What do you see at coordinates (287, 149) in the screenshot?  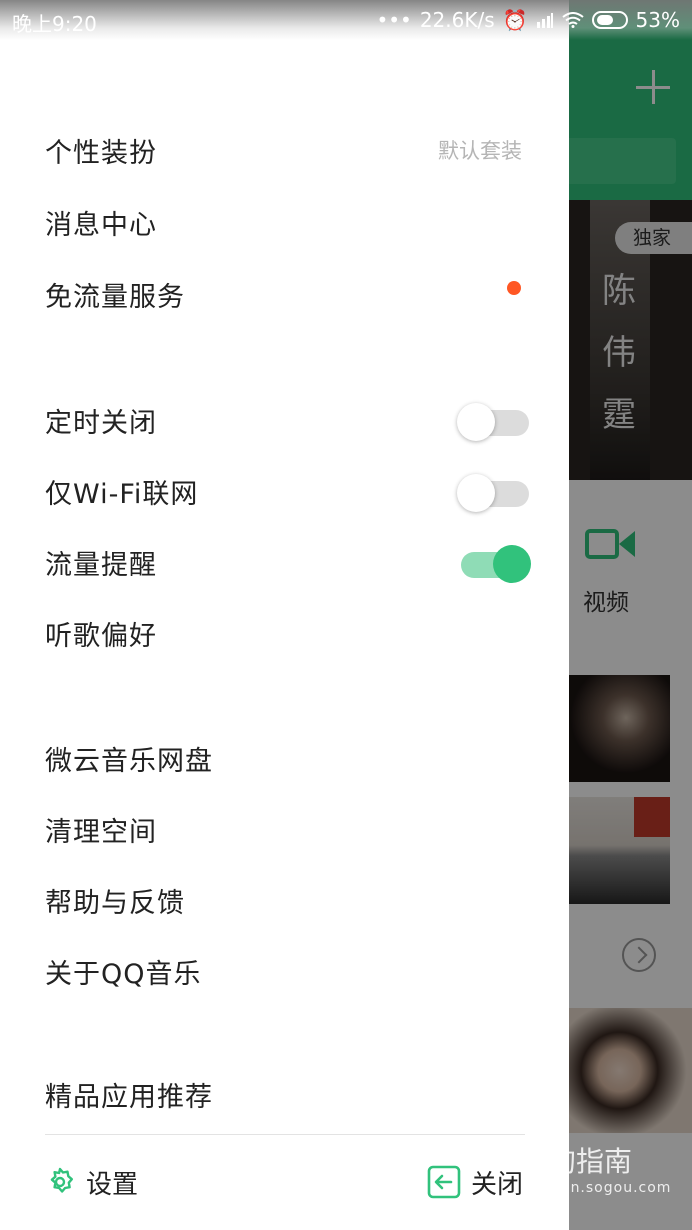 I see `menu-item-personalize: 个性装扮 默认套装` at bounding box center [287, 149].